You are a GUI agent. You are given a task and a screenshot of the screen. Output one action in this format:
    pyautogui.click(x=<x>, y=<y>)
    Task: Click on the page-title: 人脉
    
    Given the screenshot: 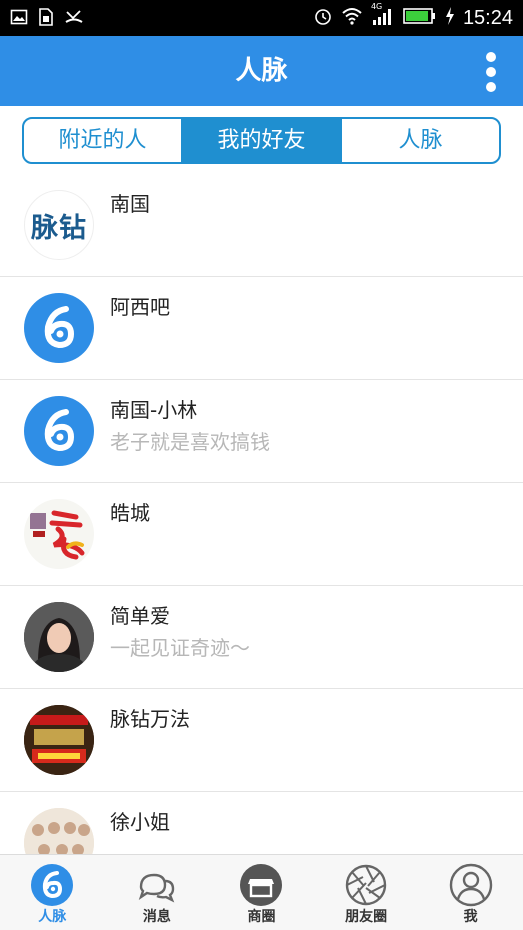 What is the action you would take?
    pyautogui.click(x=261, y=71)
    